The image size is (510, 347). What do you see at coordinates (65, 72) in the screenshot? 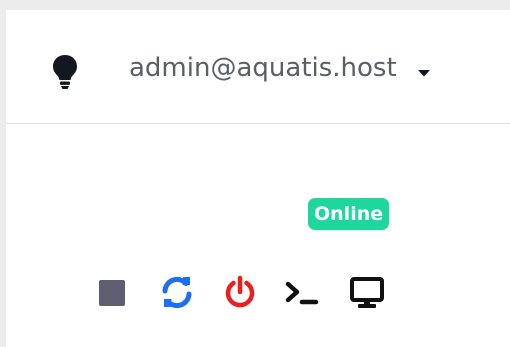
I see `lightbulb-icon` at bounding box center [65, 72].